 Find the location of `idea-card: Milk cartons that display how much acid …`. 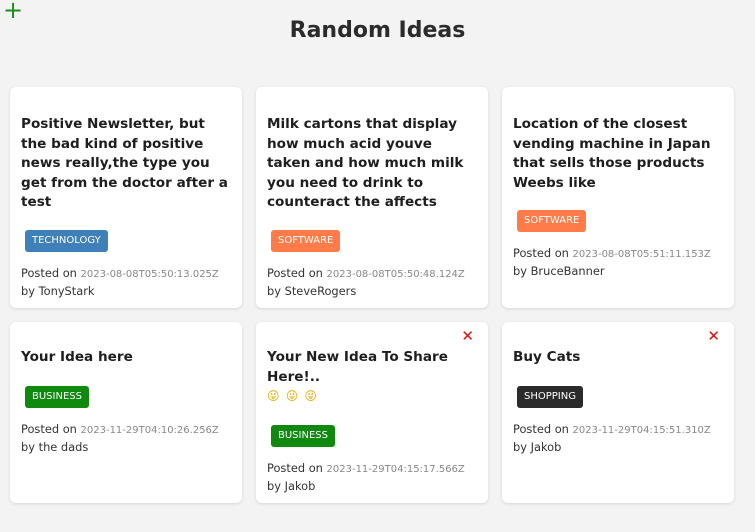

idea-card: Milk cartons that display how much acid … is located at coordinates (372, 197).